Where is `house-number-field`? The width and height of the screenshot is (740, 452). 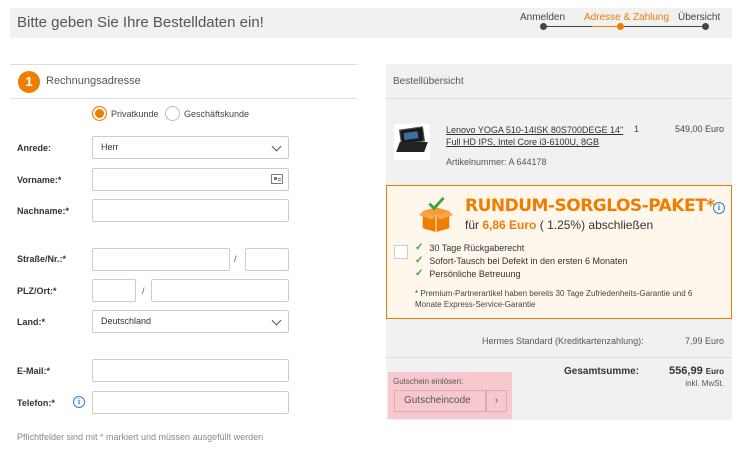 house-number-field is located at coordinates (267, 259).